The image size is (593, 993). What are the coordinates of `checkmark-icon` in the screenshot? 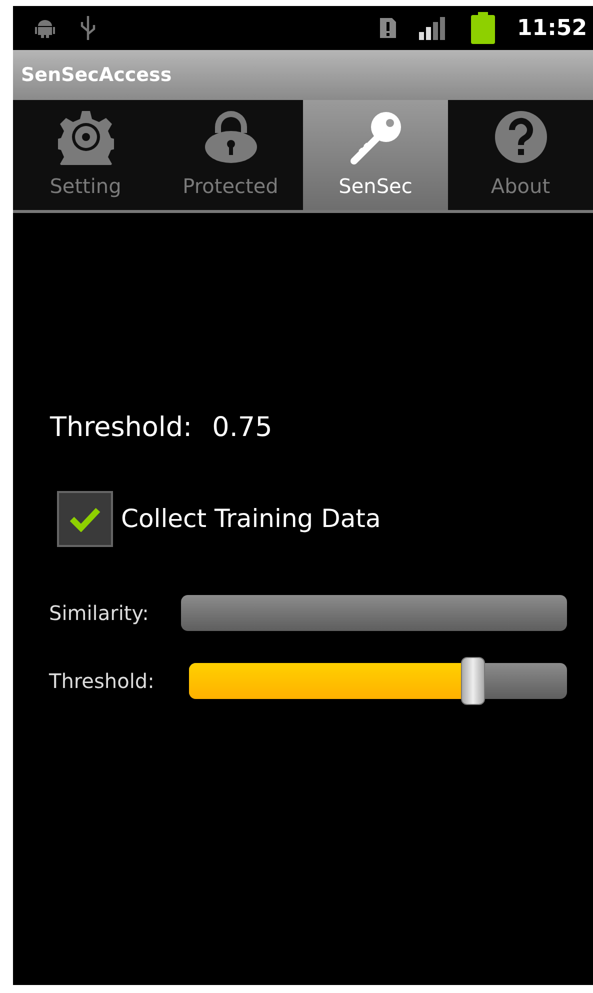 It's located at (85, 519).